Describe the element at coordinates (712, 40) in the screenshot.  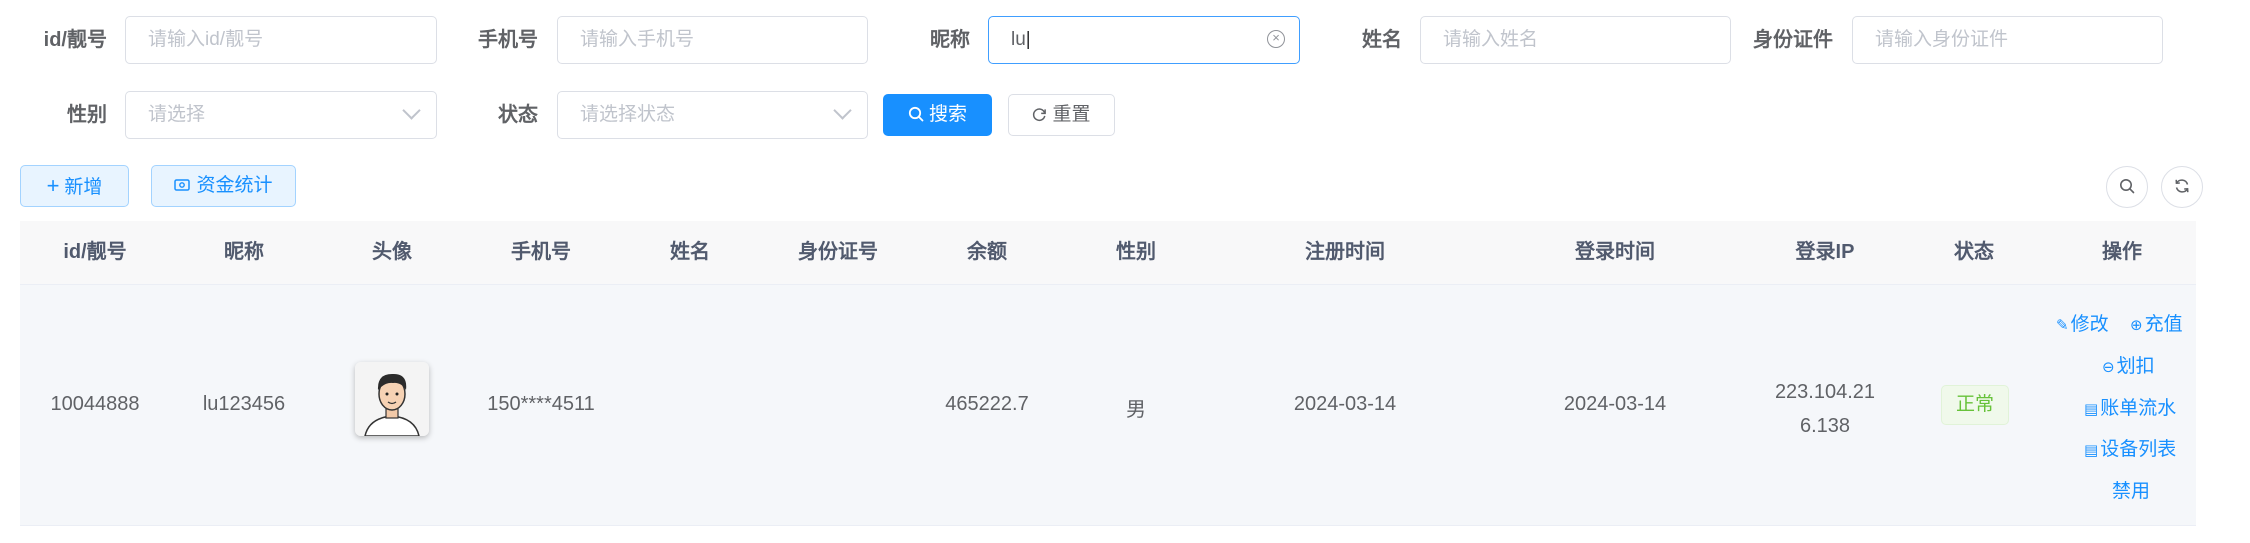
I see `phone-input: 请输入手机号` at that location.